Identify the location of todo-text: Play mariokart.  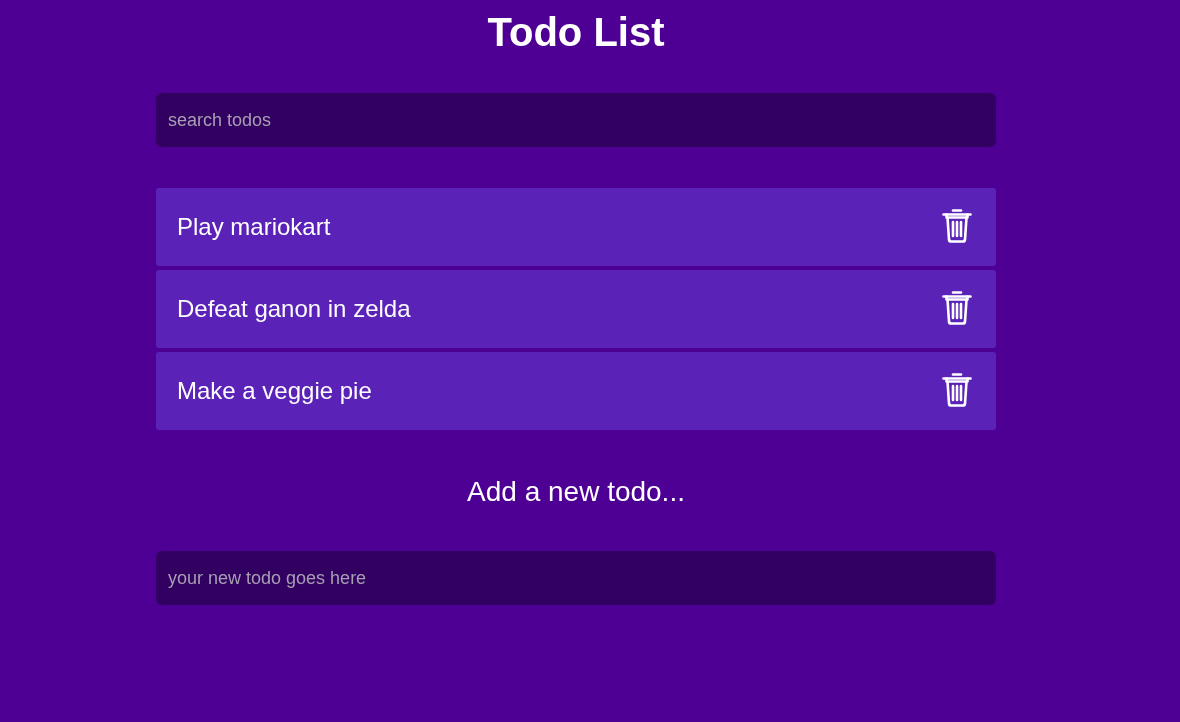
(254, 227).